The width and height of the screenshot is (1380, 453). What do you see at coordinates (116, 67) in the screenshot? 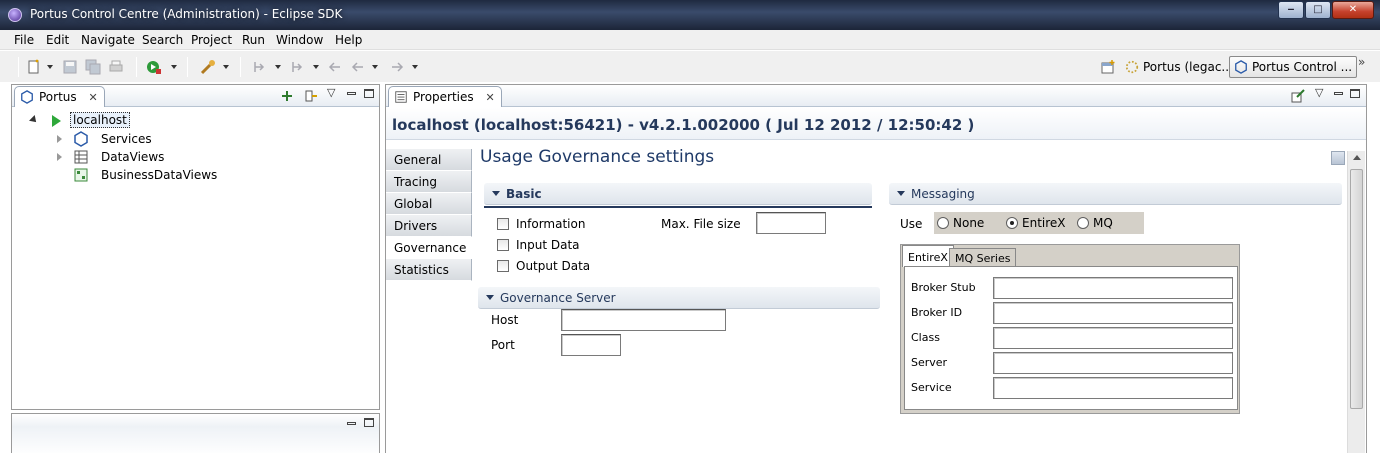
I see `print-icon` at bounding box center [116, 67].